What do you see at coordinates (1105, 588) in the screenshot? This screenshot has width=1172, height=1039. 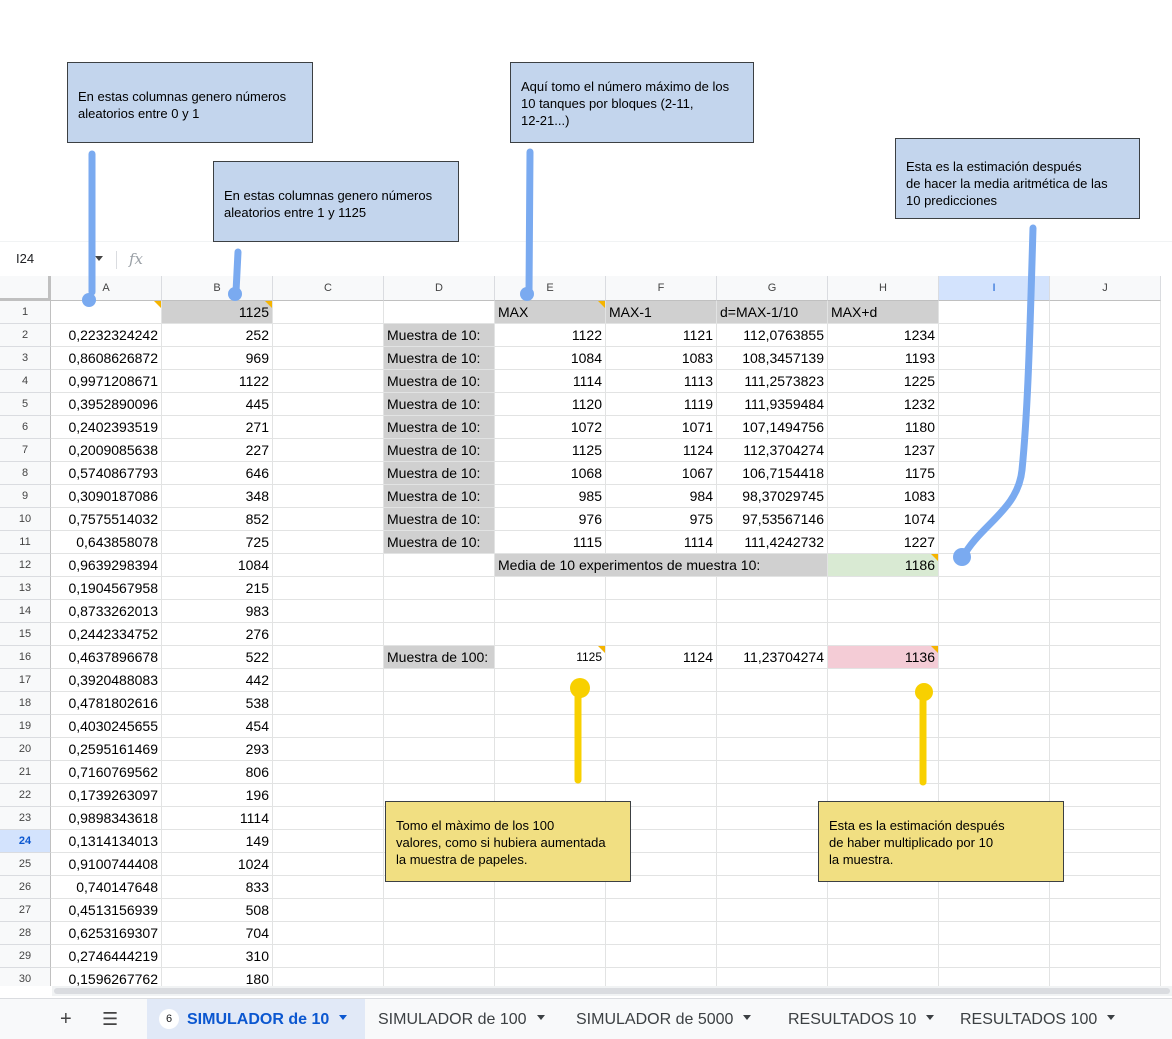 I see `cell-j13` at bounding box center [1105, 588].